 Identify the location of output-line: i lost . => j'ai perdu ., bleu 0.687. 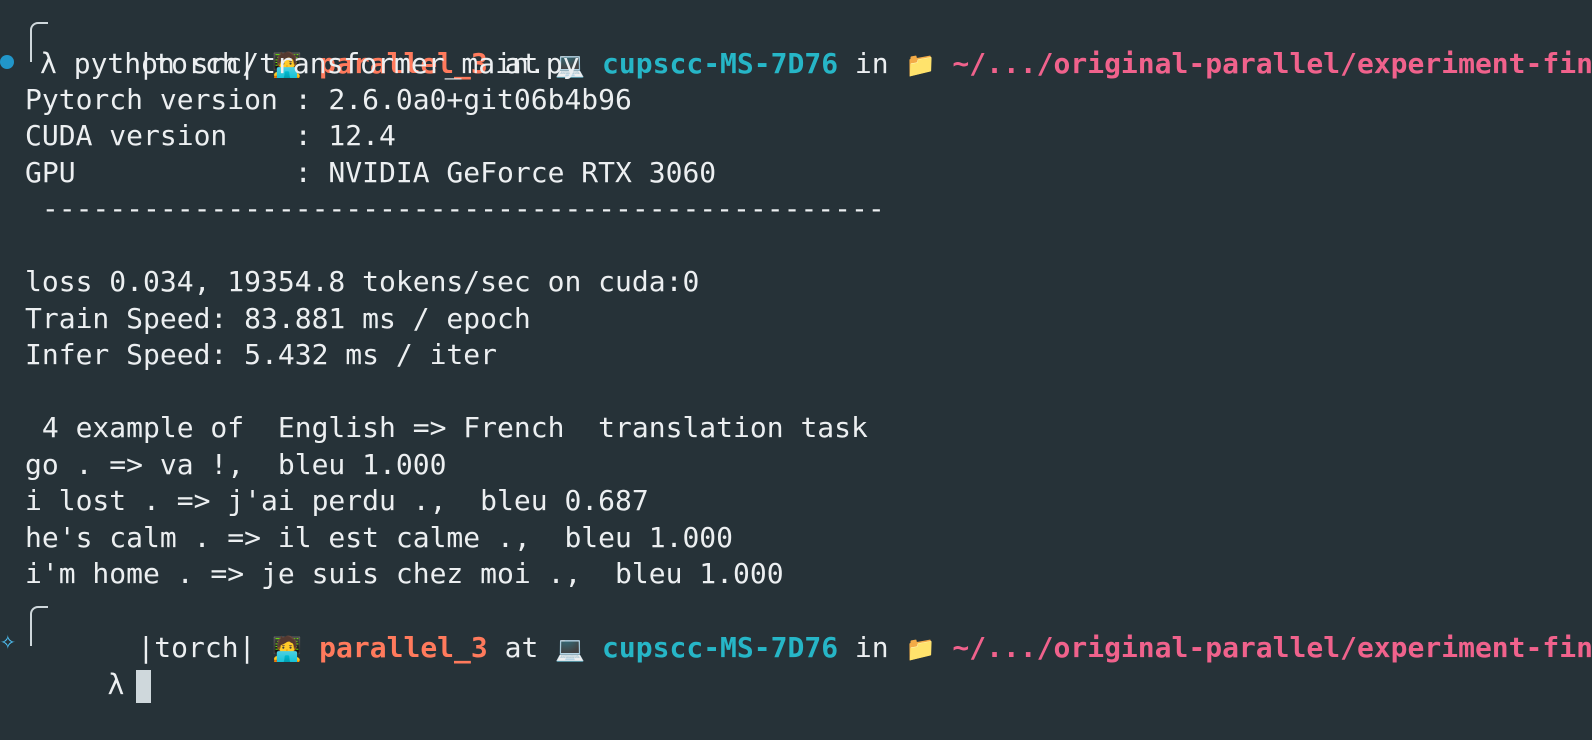
(337, 500).